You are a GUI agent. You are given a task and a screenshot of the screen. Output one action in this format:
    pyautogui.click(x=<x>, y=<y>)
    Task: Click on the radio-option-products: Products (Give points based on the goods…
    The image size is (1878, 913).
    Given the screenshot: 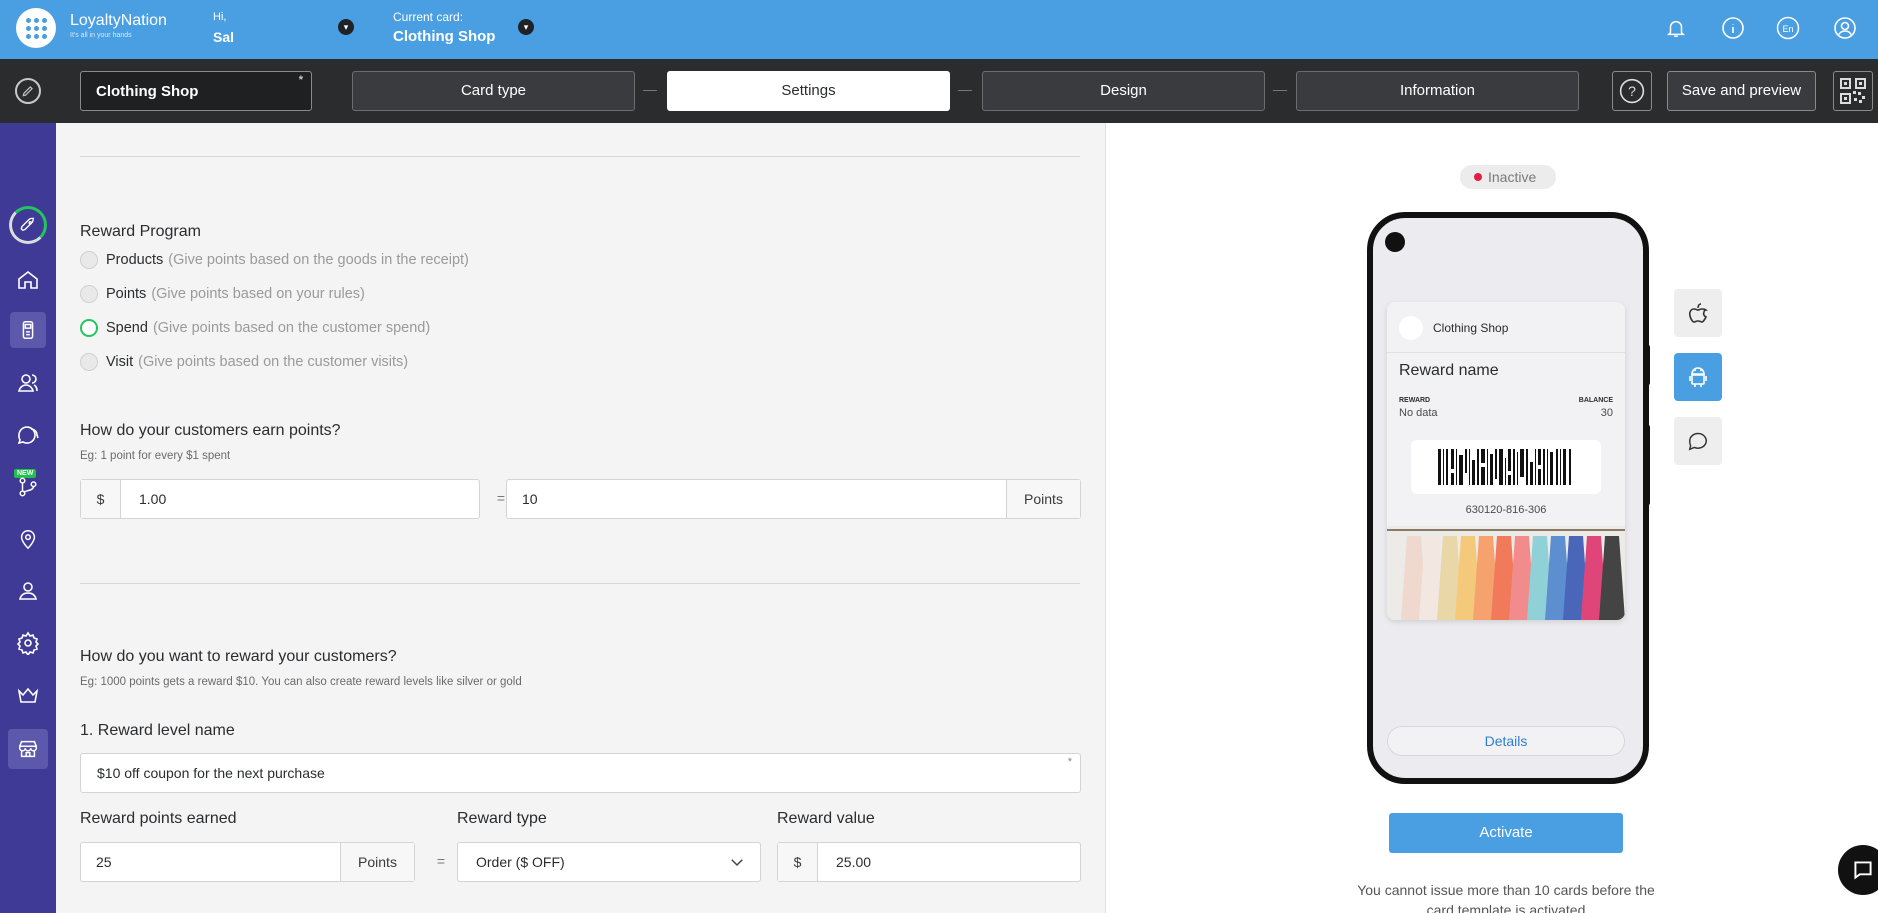 What is the action you would take?
    pyautogui.click(x=274, y=260)
    